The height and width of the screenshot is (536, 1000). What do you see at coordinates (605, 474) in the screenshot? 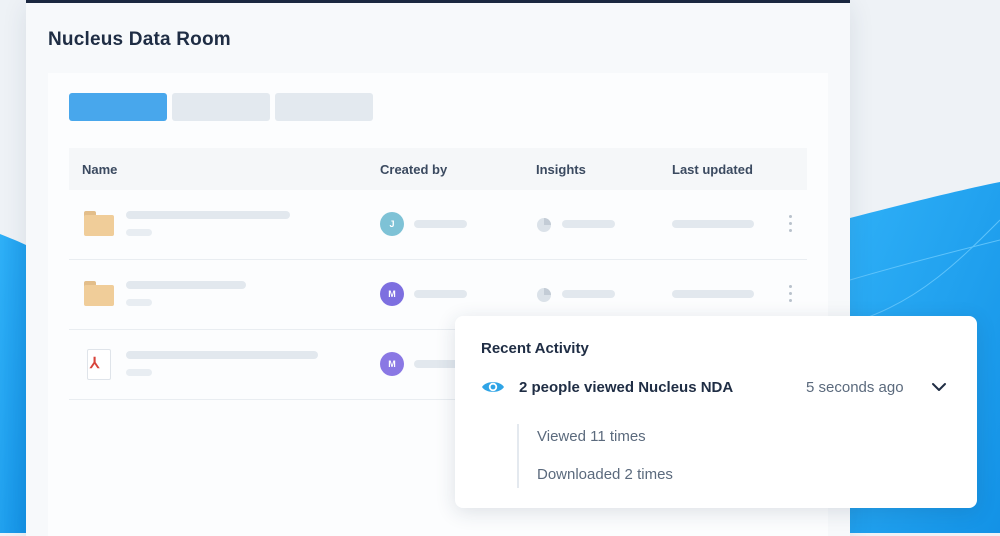
I see `detail-downloaded: Downloaded 2 times` at bounding box center [605, 474].